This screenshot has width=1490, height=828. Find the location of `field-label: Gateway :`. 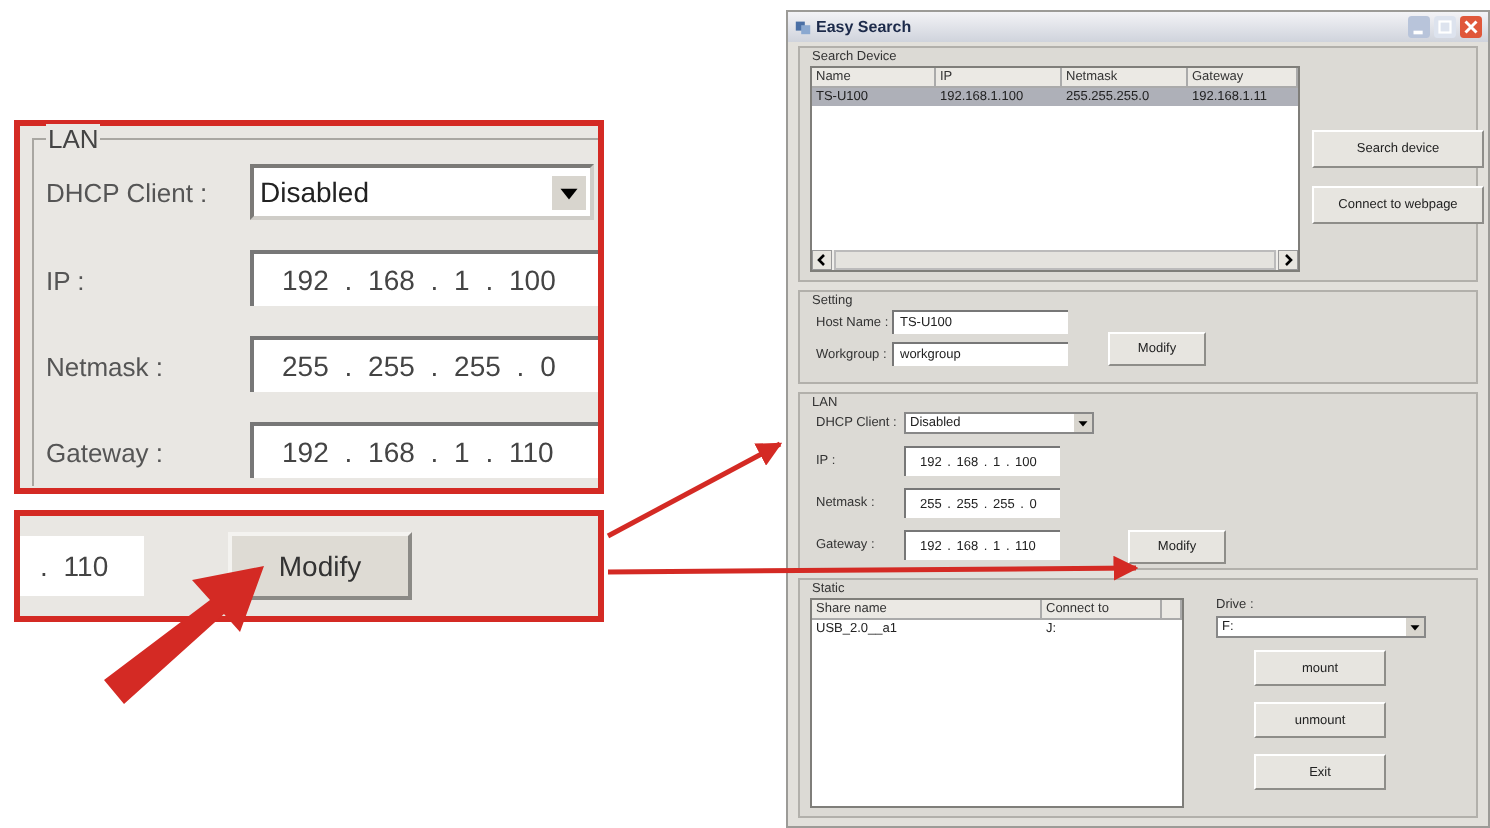

field-label: Gateway : is located at coordinates (106, 452).